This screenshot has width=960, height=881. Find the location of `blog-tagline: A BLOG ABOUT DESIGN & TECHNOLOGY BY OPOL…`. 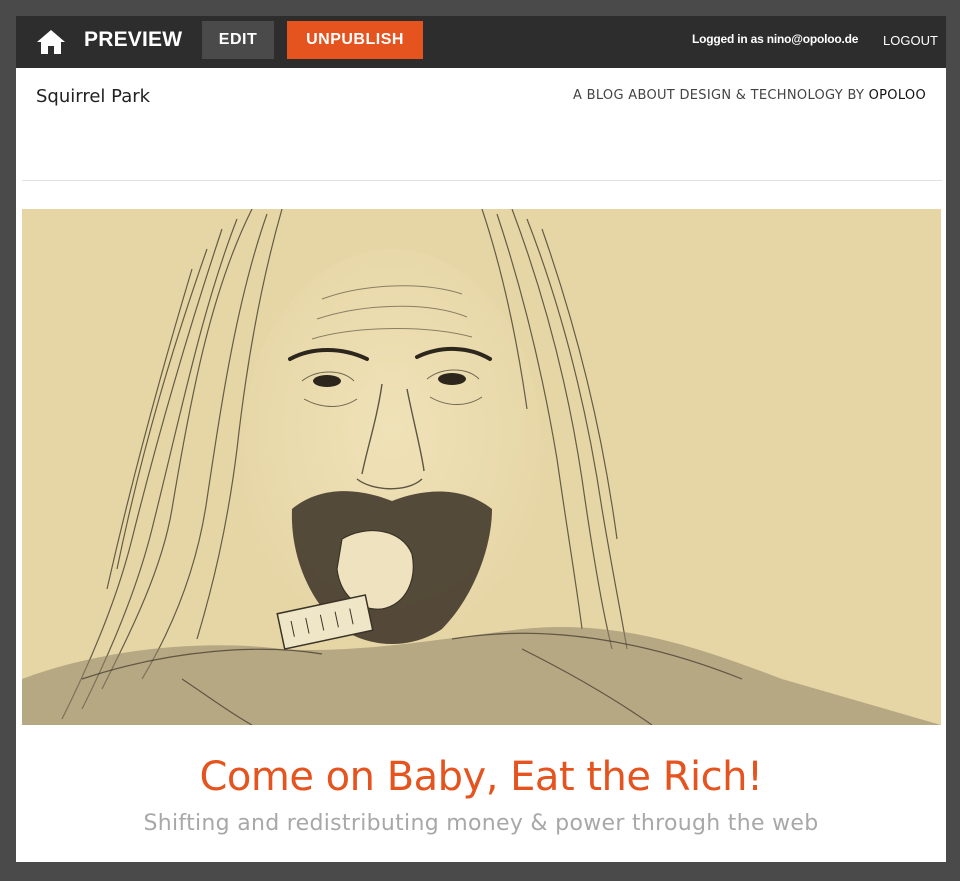

blog-tagline: A BLOG ABOUT DESIGN & TECHNOLOGY BY OPOL… is located at coordinates (749, 95).